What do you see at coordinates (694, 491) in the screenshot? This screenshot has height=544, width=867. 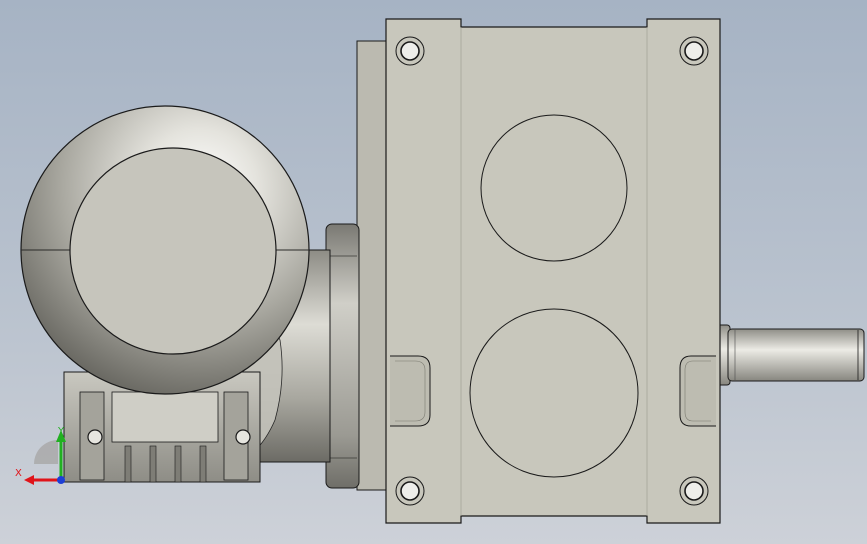 I see `mounting-hole-bottom-right` at bounding box center [694, 491].